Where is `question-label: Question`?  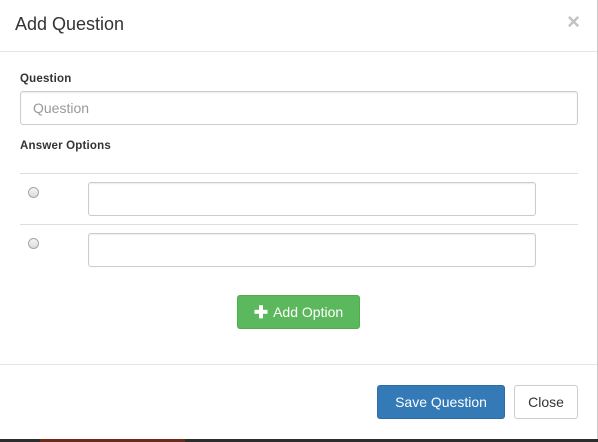
question-label: Question is located at coordinates (46, 79).